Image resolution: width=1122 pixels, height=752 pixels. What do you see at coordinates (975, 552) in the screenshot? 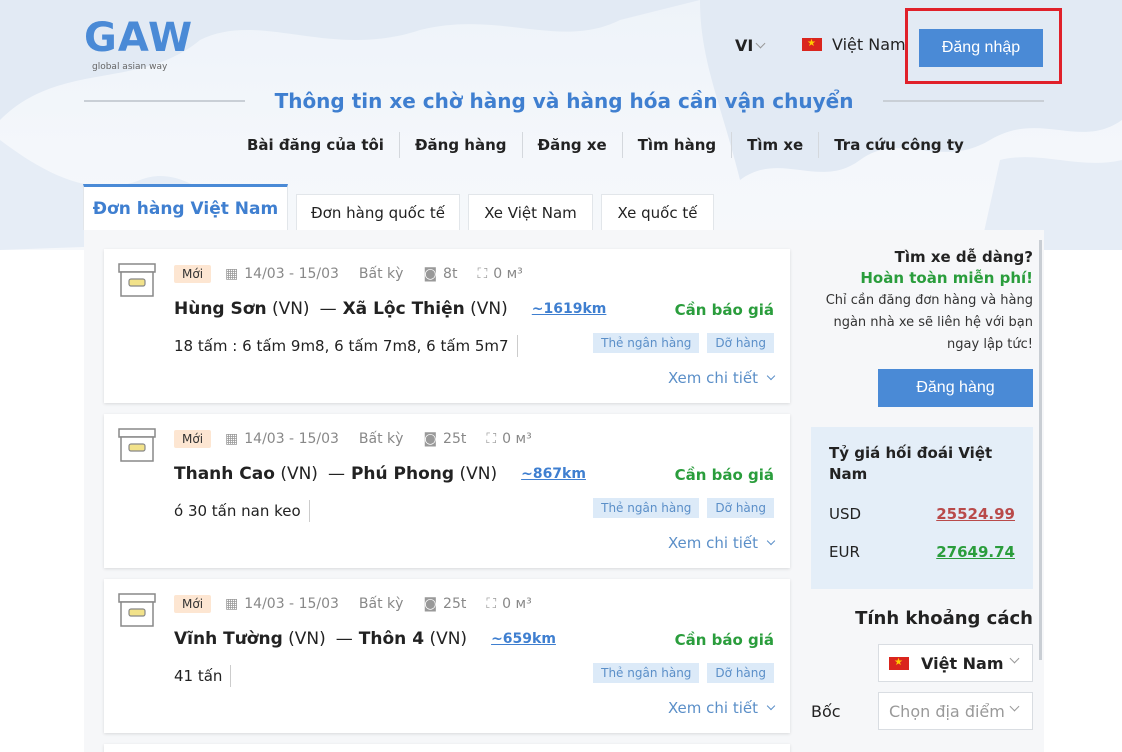
I see `fx-eur-value: 27649.74` at bounding box center [975, 552].